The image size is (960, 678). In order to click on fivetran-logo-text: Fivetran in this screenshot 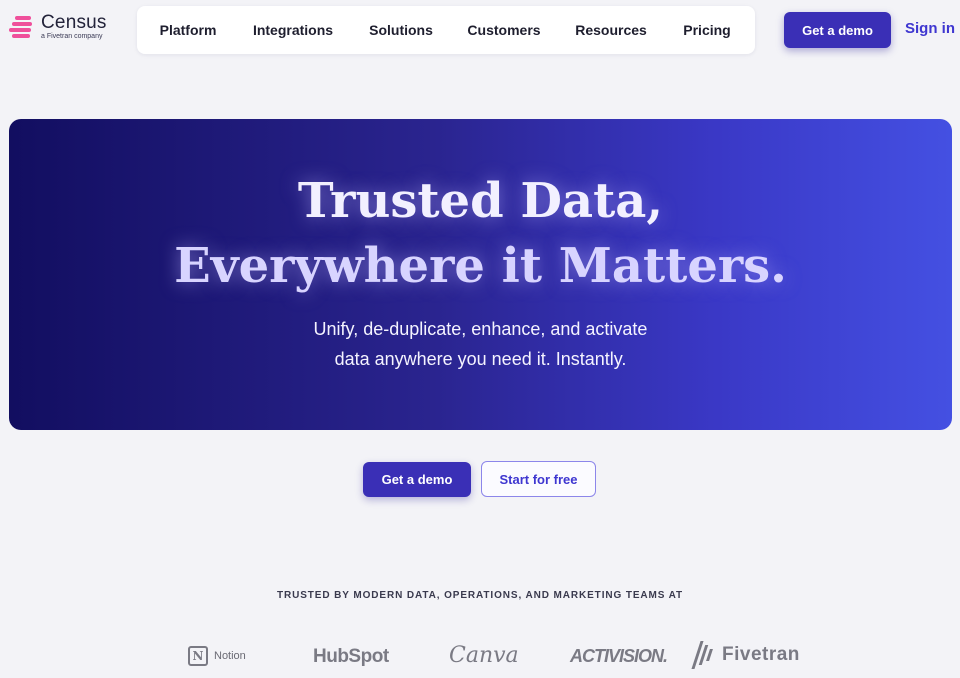, I will do `click(761, 654)`.